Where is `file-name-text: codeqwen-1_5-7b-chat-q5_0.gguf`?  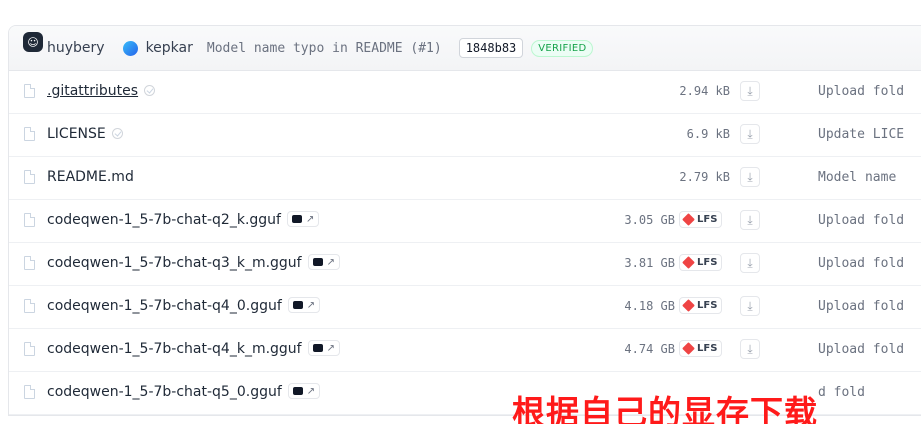 file-name-text: codeqwen-1_5-7b-chat-q5_0.gguf is located at coordinates (164, 392).